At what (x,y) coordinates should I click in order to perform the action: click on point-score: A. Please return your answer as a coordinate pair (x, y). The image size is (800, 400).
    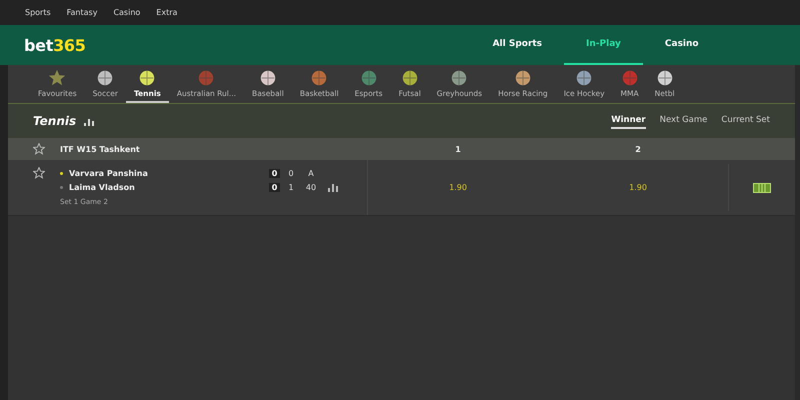
    Looking at the image, I should click on (311, 173).